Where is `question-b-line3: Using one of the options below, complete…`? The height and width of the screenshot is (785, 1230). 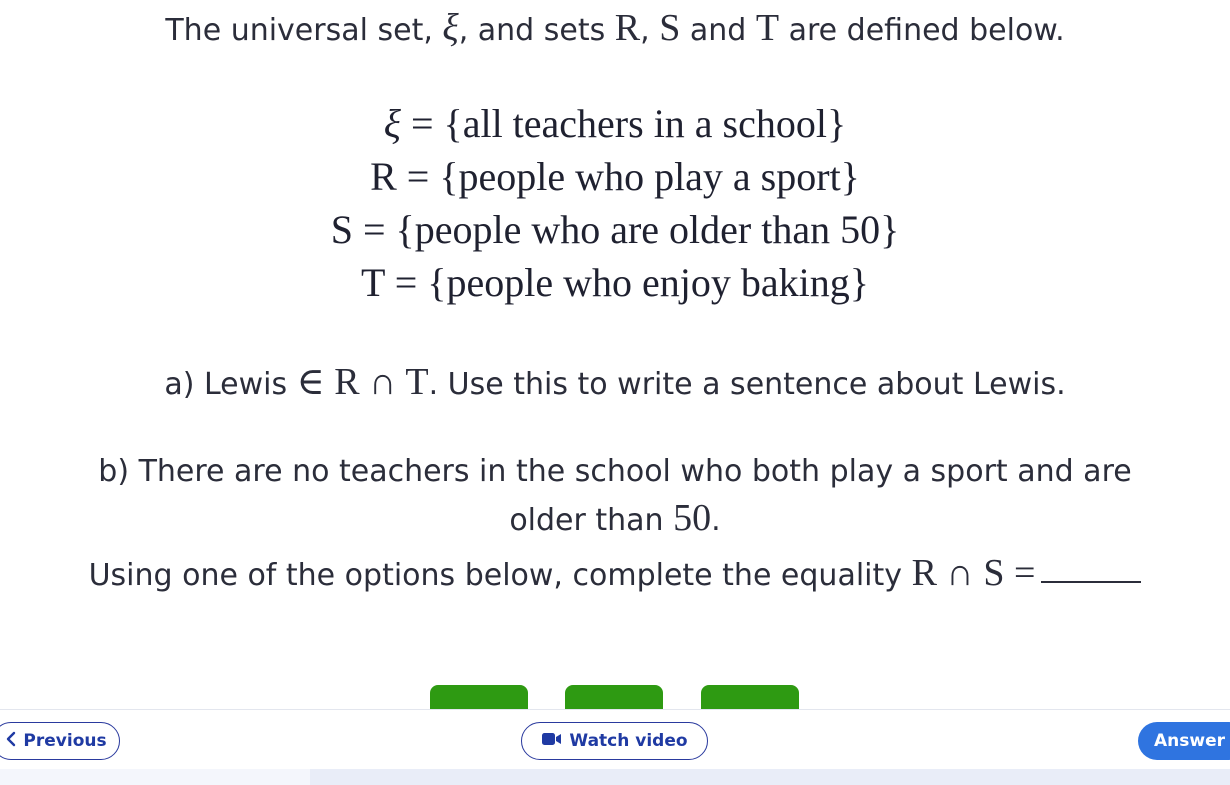
question-b-line3: Using one of the options below, complete… is located at coordinates (615, 573).